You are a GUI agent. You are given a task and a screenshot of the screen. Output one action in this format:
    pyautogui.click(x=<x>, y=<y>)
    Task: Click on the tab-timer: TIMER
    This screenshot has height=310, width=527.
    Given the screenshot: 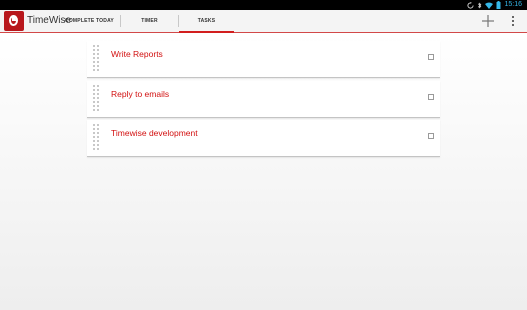 What is the action you would take?
    pyautogui.click(x=149, y=21)
    